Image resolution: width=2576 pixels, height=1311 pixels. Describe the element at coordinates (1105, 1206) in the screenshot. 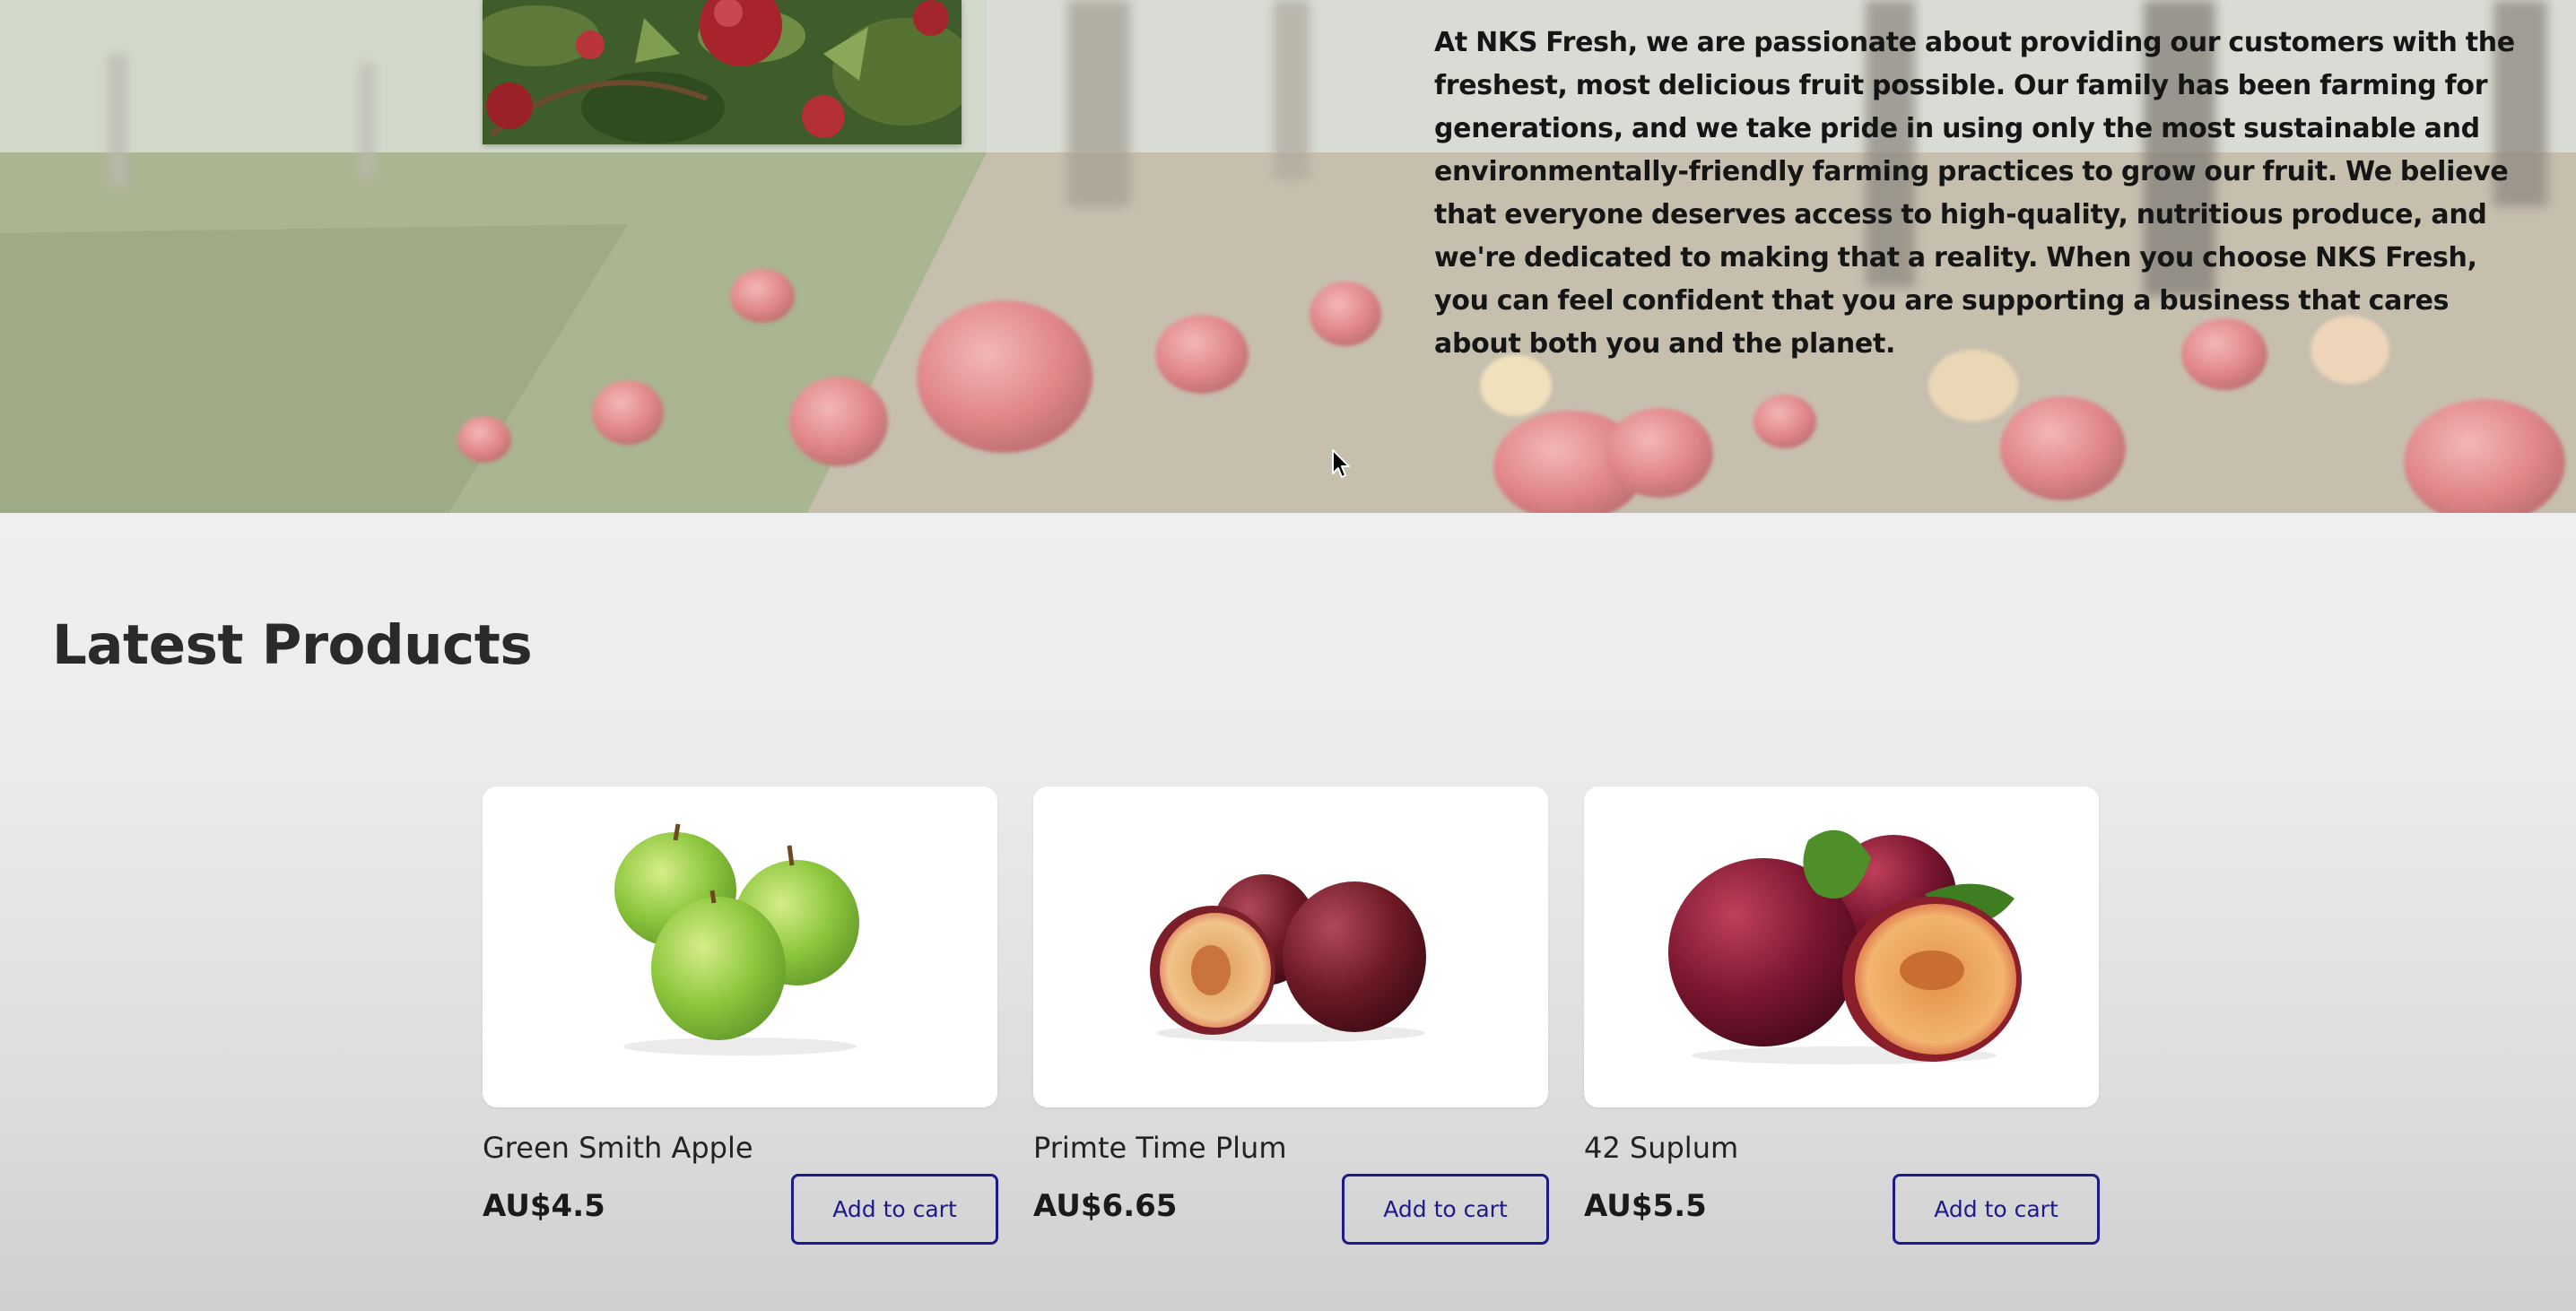

I see `product-price: AU$6.65` at that location.